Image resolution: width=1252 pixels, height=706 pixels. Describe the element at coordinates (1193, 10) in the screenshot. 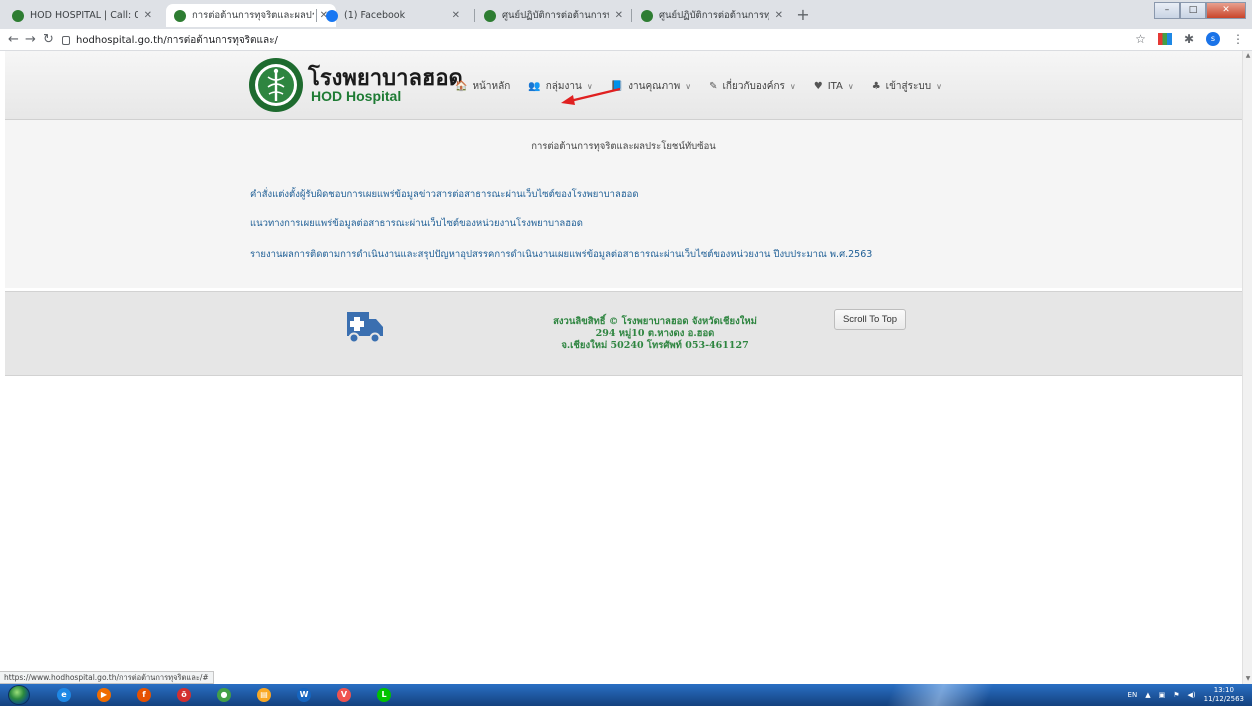

I see `maximize-button: □` at that location.